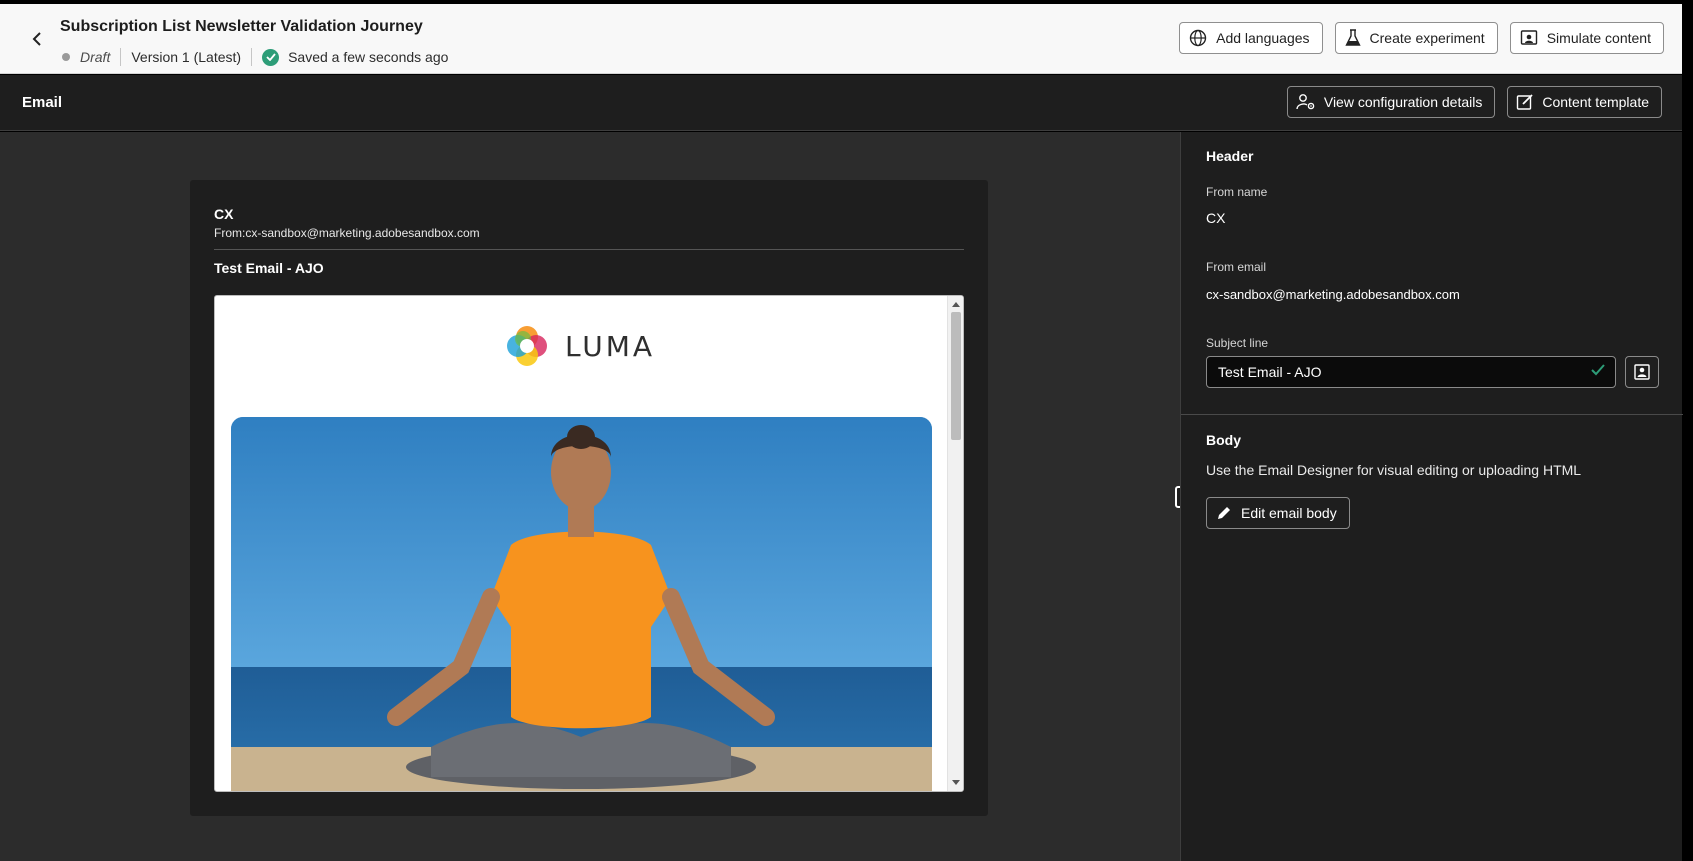  What do you see at coordinates (955, 543) in the screenshot?
I see `email-frame-scrollbar` at bounding box center [955, 543].